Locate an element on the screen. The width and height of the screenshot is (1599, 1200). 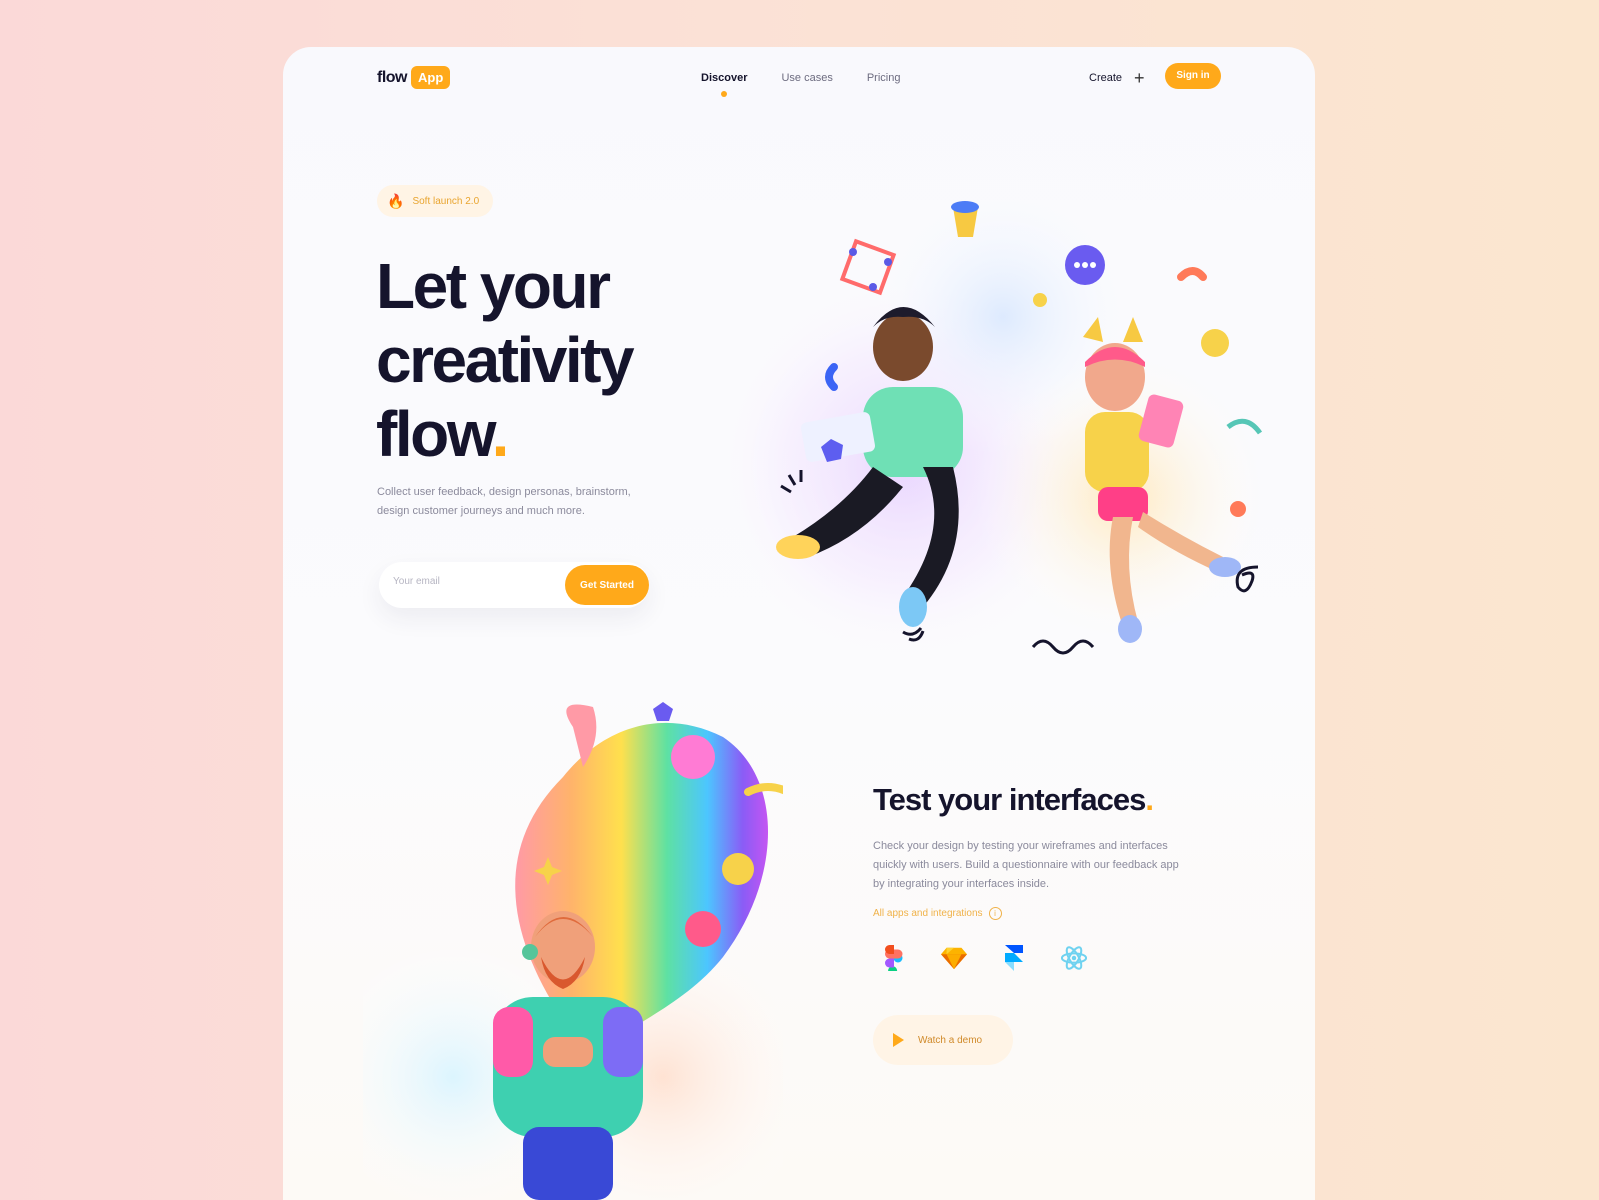
launch-badge: 🔥 Soft launch 2.0 is located at coordinates (435, 201).